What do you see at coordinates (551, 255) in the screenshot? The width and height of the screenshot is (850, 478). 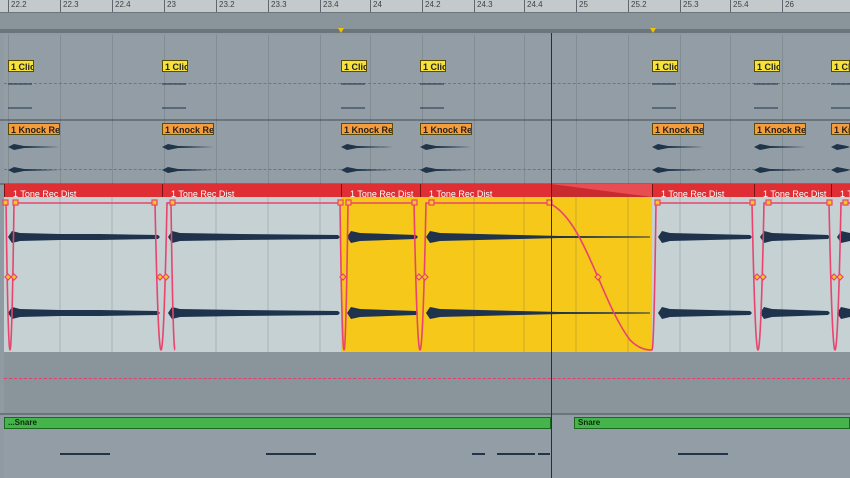 I see `playhead` at bounding box center [551, 255].